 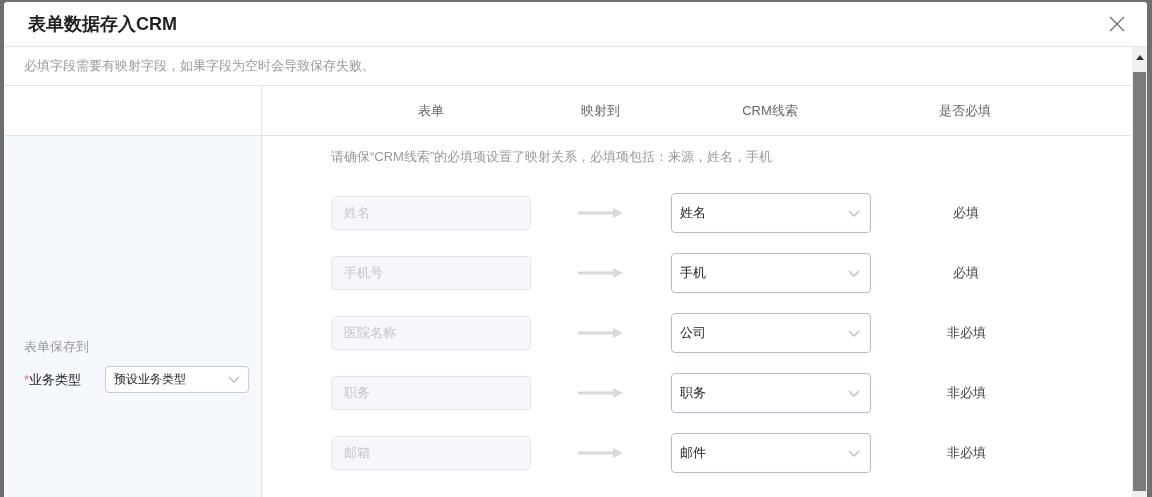 I want to click on crm-field-select: 姓名, so click(x=771, y=213).